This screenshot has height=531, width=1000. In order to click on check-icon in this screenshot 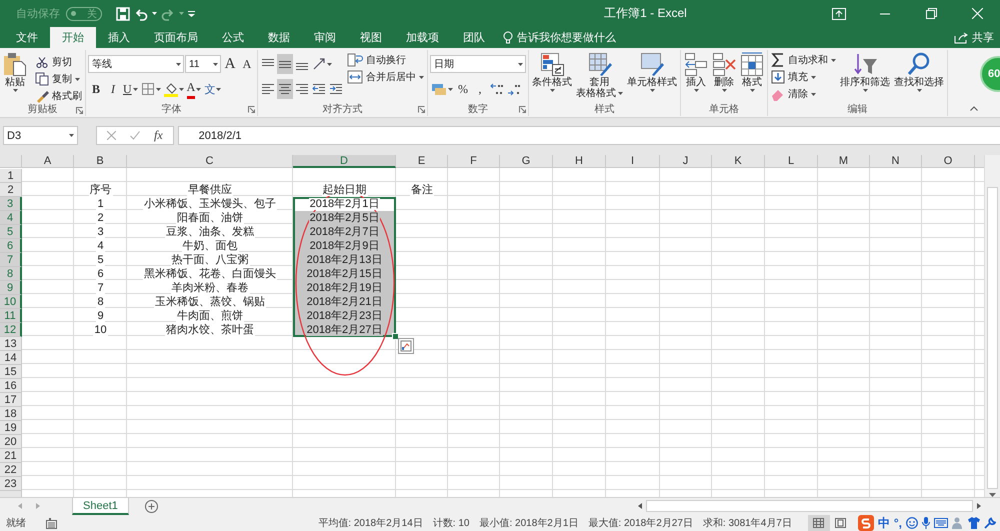, I will do `click(135, 135)`.